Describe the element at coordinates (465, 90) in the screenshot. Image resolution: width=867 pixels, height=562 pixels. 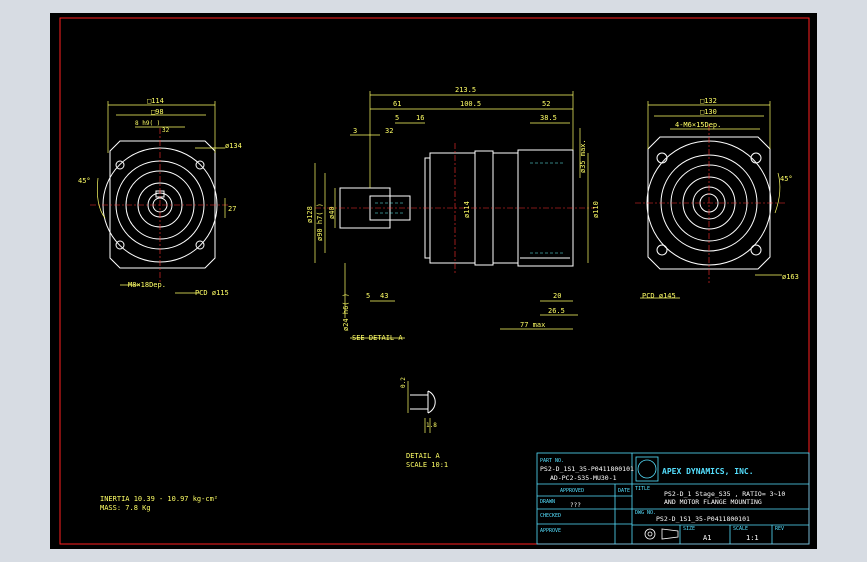
I see `side-overall-label: 213.5` at that location.